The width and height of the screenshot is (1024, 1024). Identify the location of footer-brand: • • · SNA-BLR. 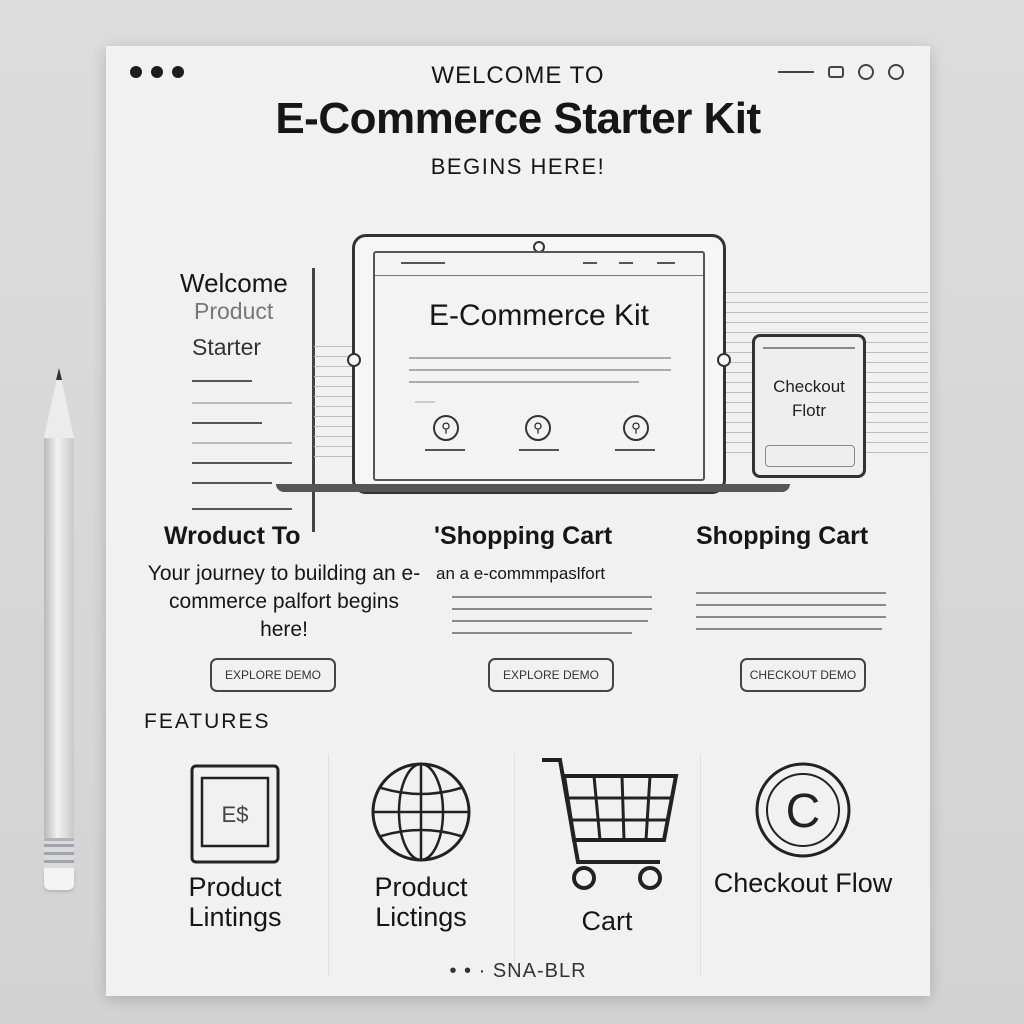
(518, 971).